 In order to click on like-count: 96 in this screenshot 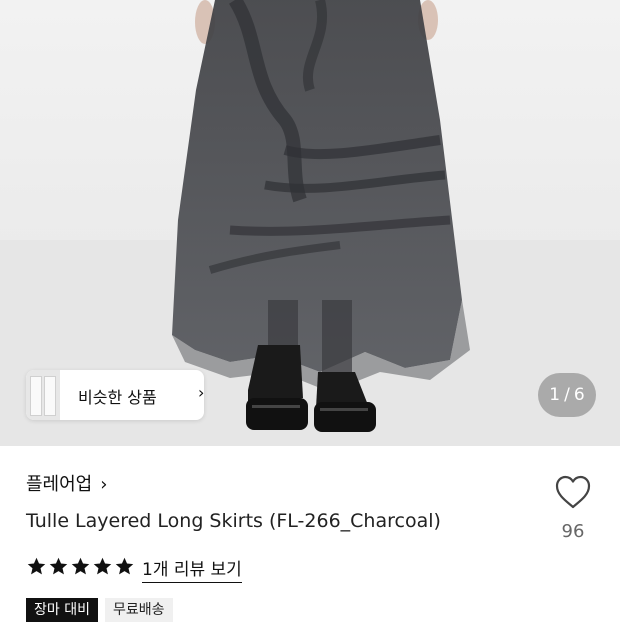, I will do `click(573, 531)`.